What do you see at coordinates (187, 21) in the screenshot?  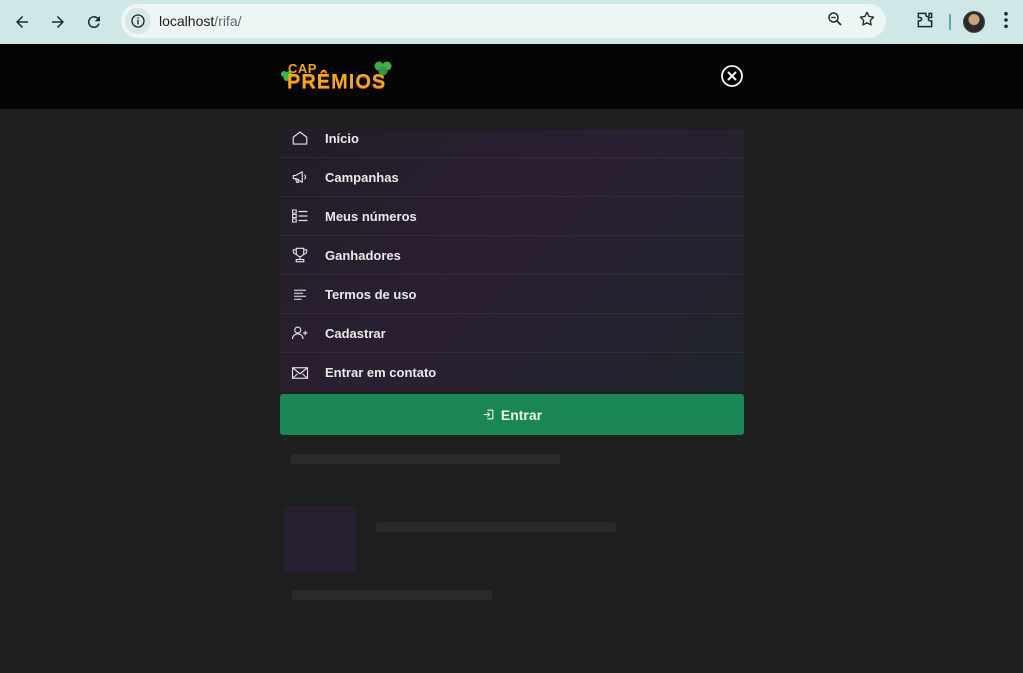 I see `url-host: localhost` at bounding box center [187, 21].